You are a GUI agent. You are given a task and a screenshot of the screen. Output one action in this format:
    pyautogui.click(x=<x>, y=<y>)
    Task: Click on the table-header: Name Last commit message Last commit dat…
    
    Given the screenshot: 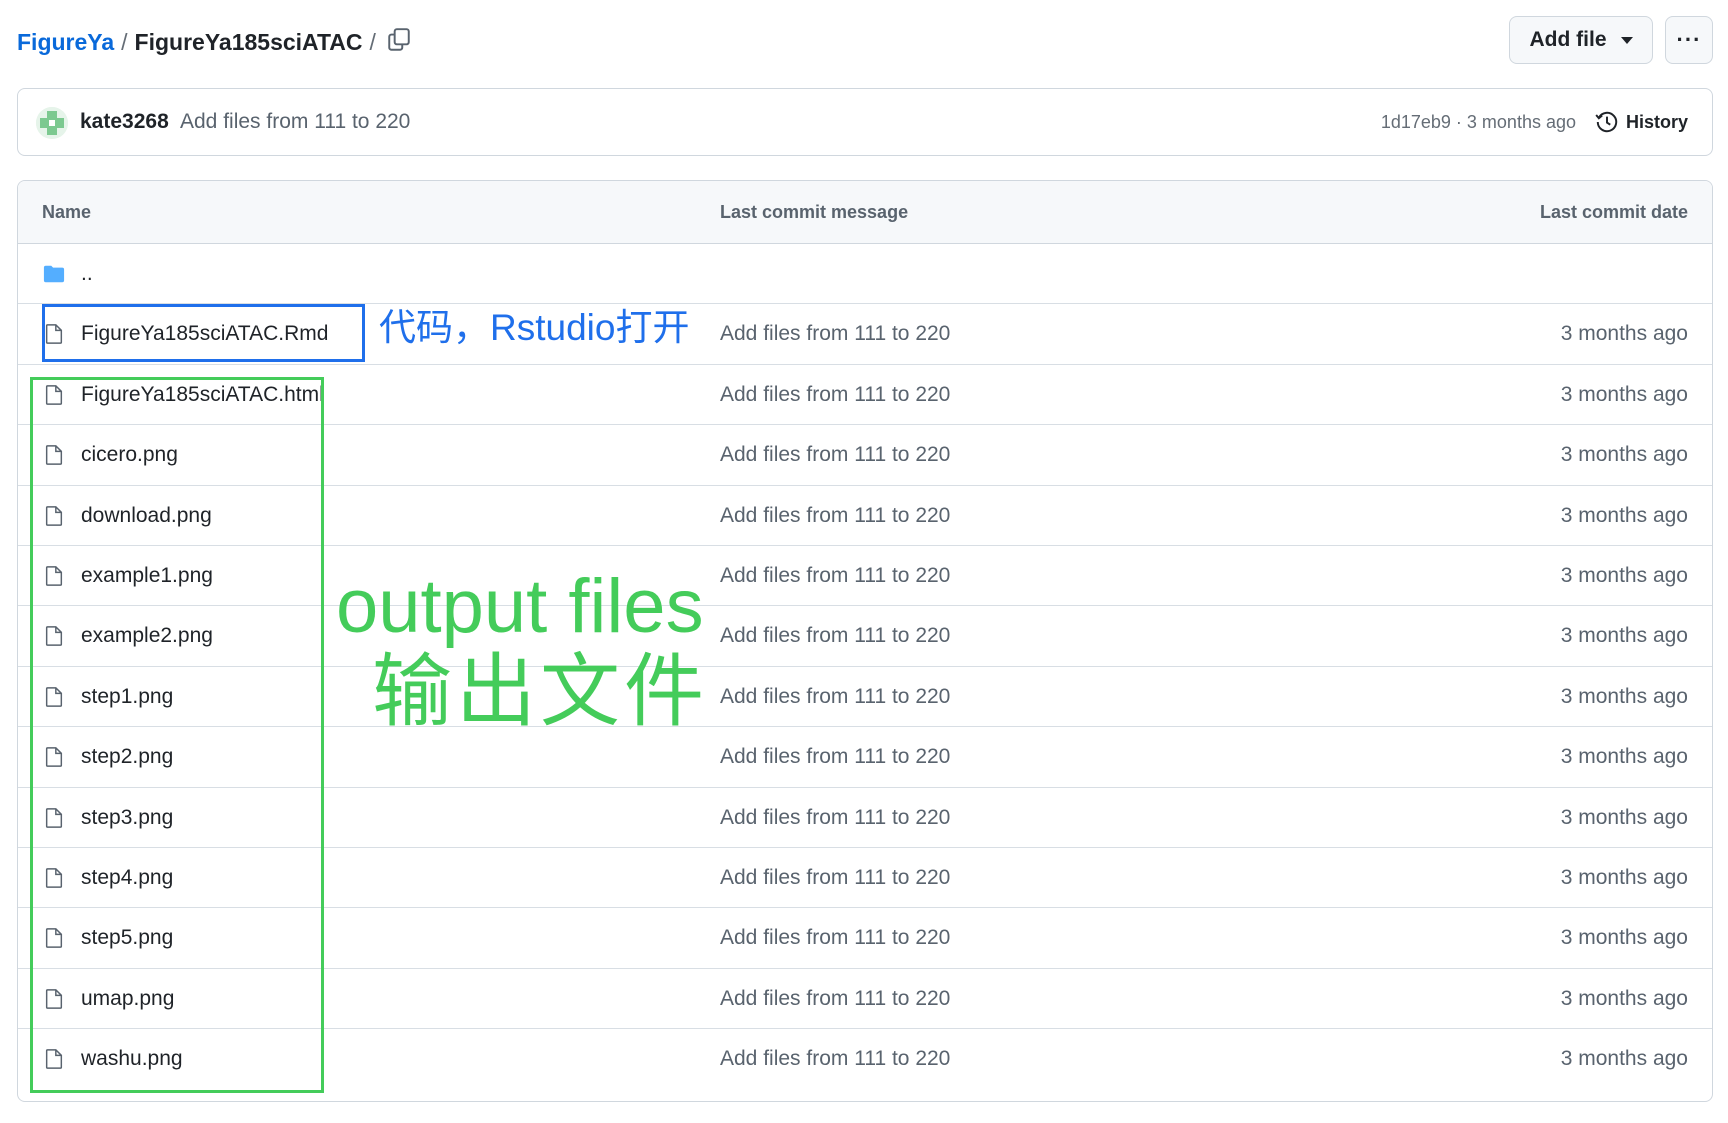 What is the action you would take?
    pyautogui.click(x=865, y=212)
    